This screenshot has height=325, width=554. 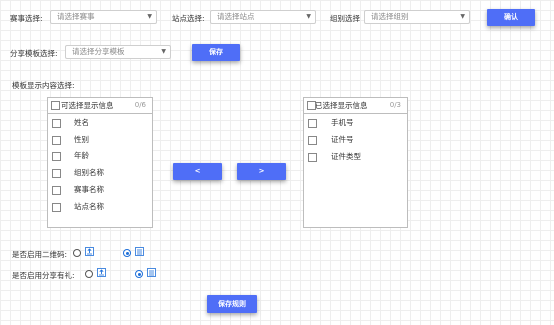 I want to click on available-item-label: 姓名, so click(x=81, y=122).